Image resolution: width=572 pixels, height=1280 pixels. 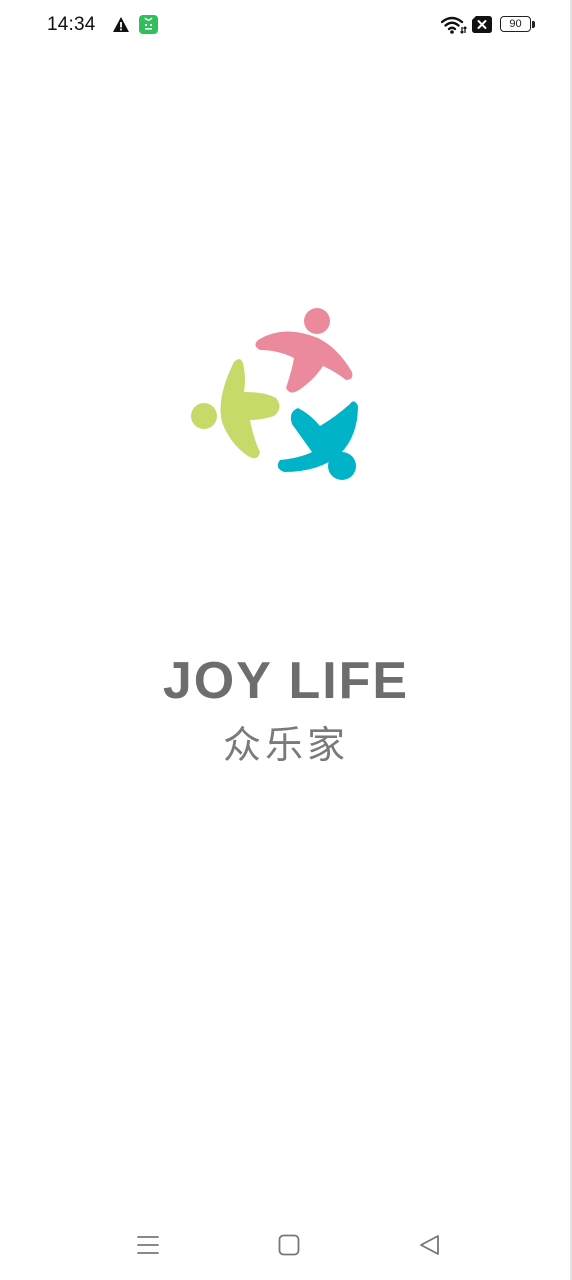 I want to click on brand-name-chinese: 众乐家, so click(x=285, y=745).